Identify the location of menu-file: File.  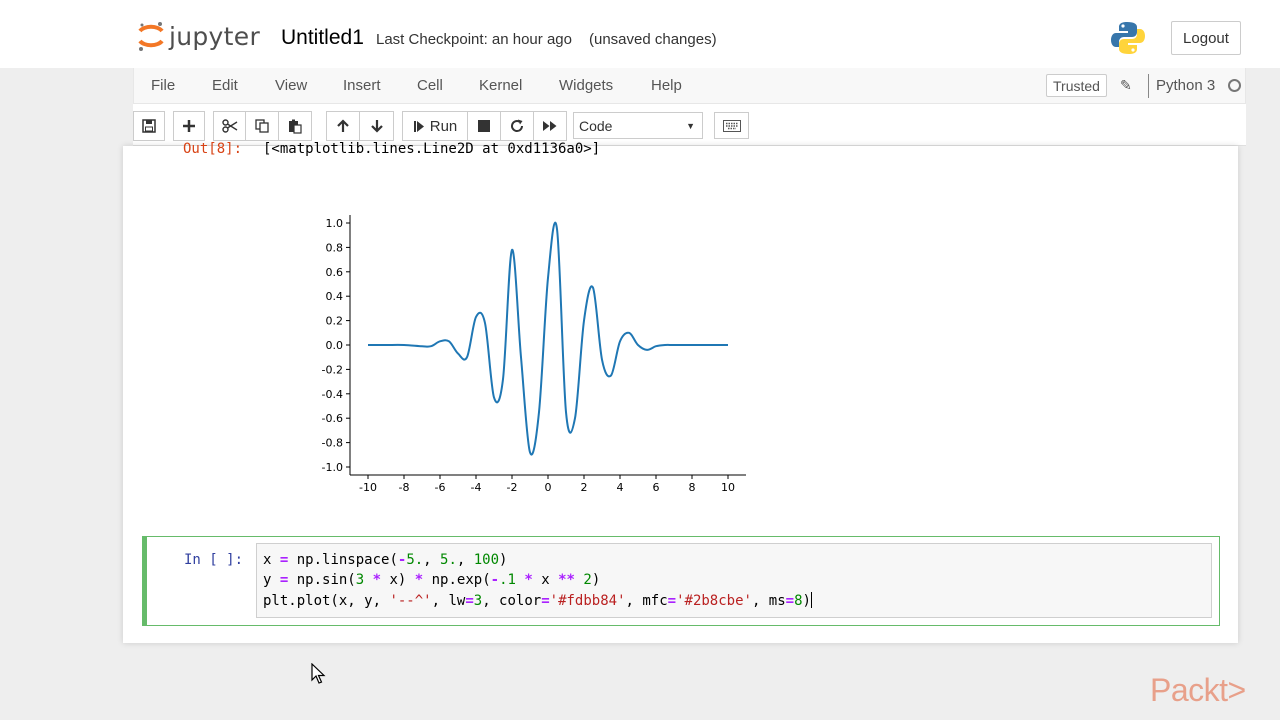
(163, 85).